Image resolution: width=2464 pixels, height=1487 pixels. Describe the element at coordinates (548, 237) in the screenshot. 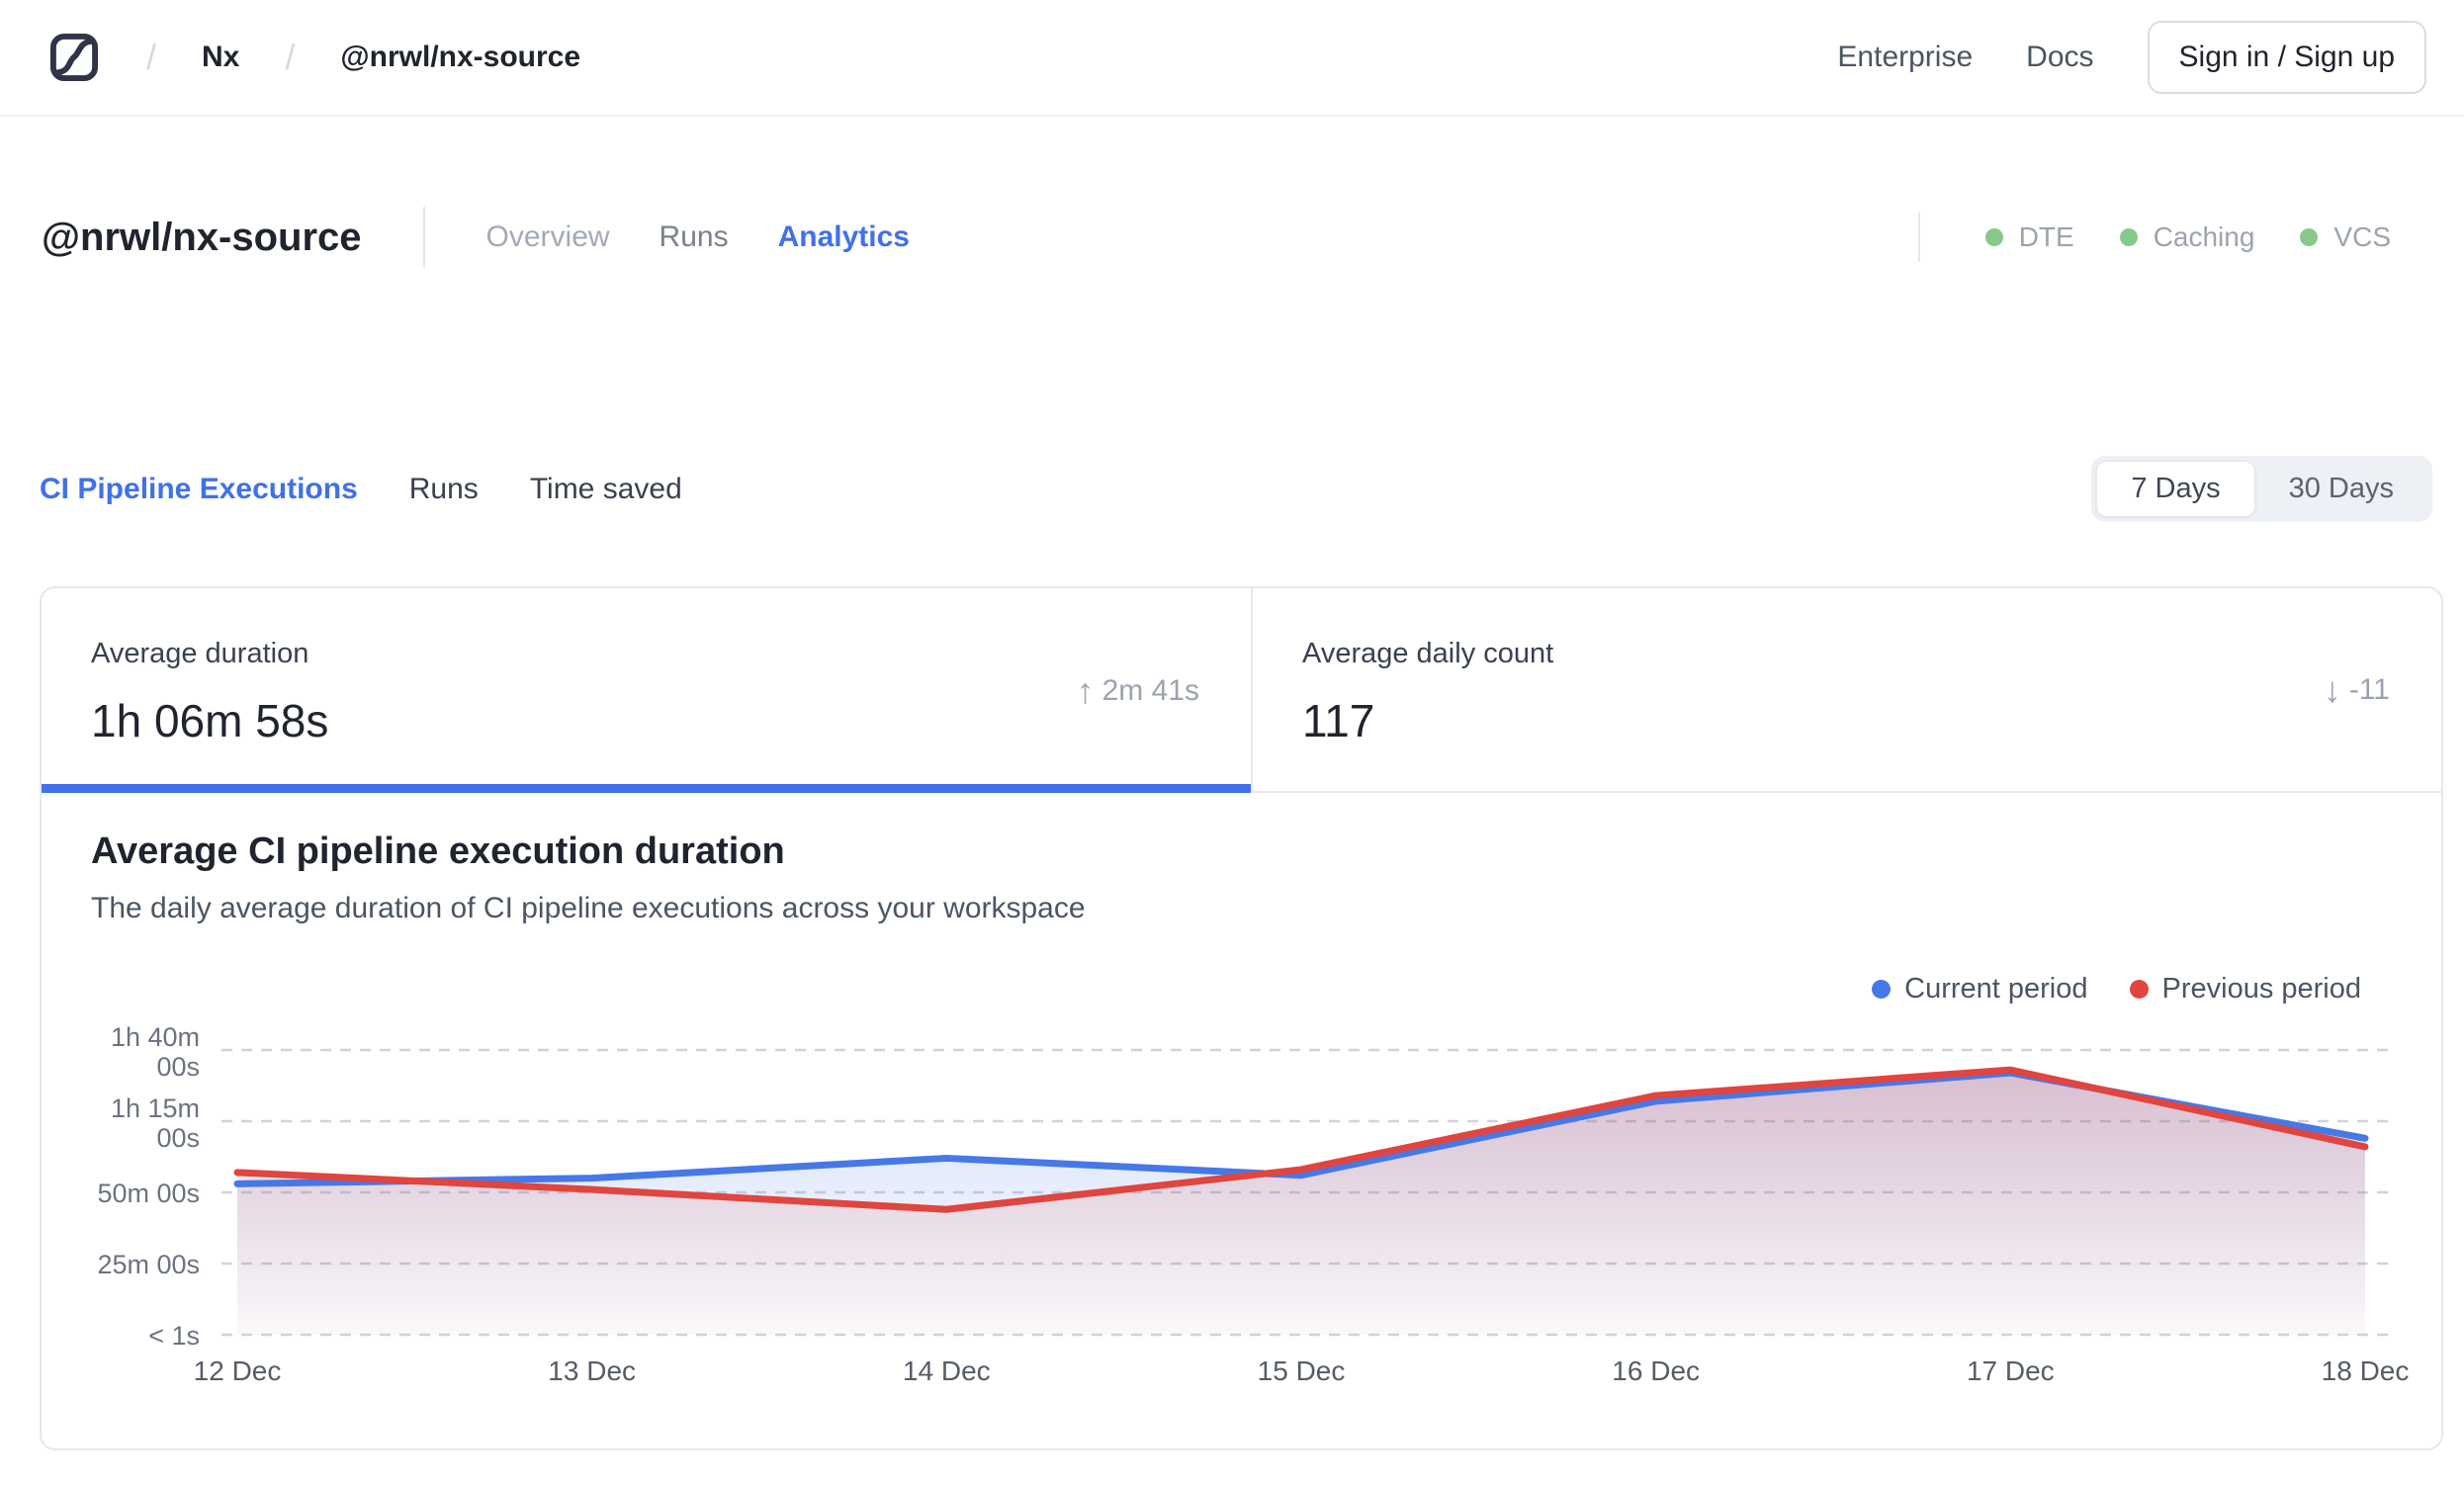

I see `tab-overview: Overview` at that location.